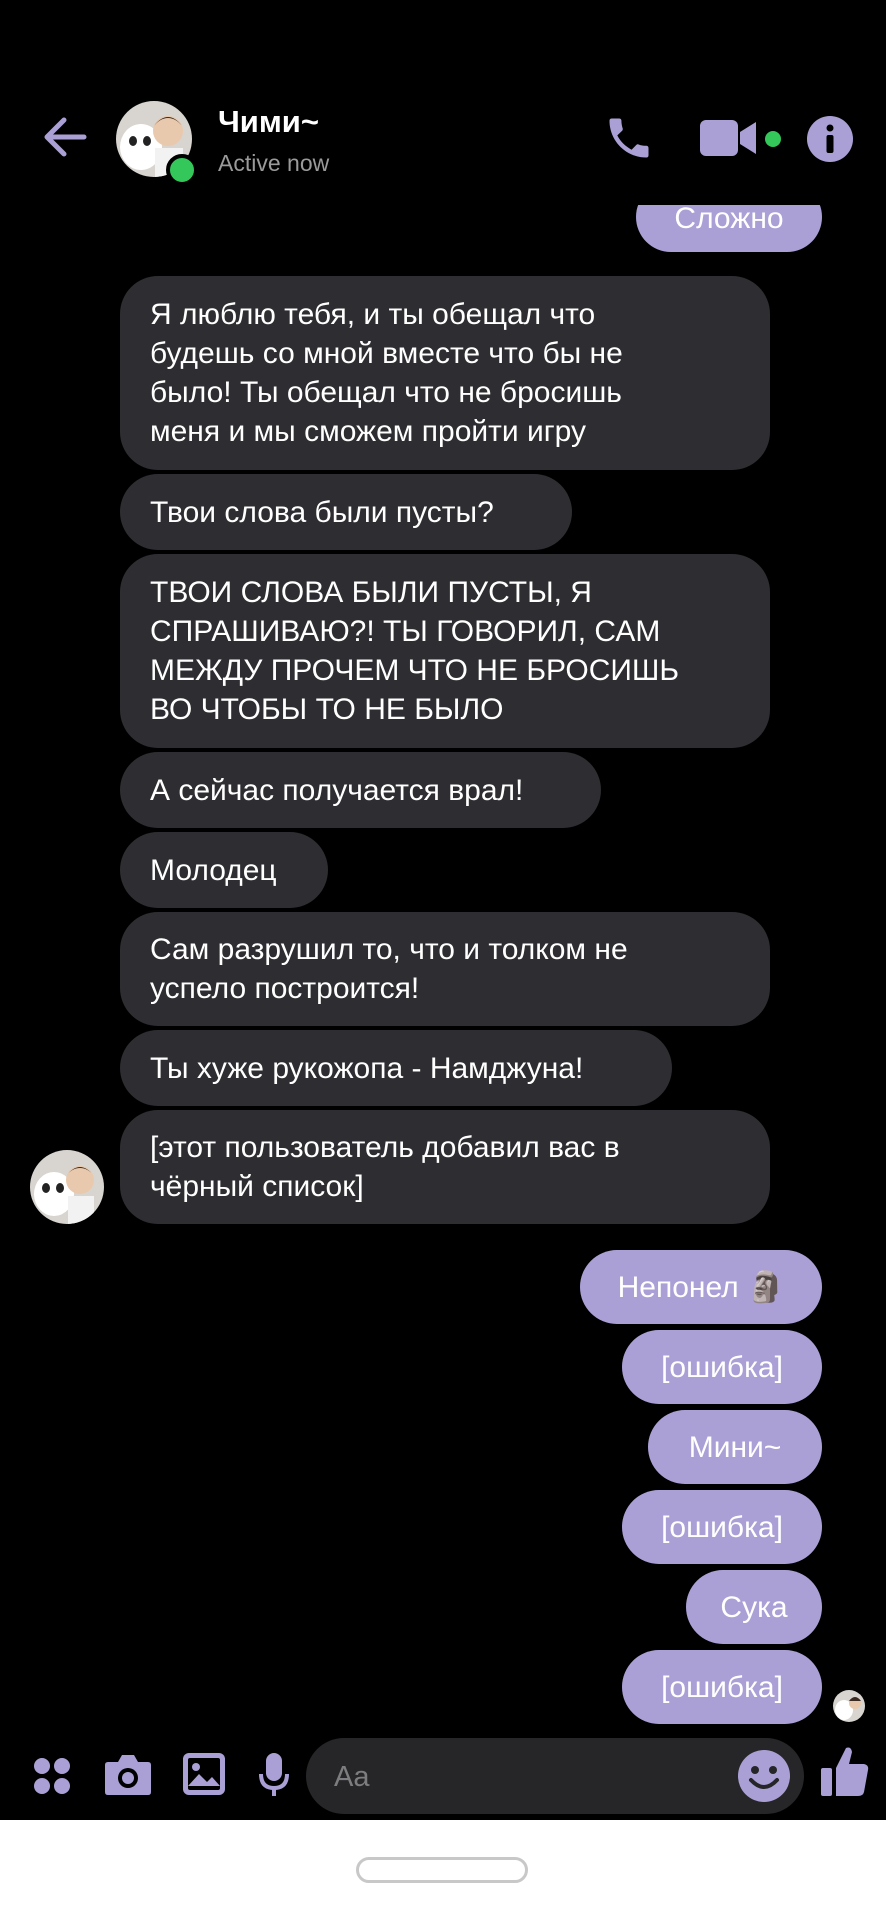 The image size is (886, 1920). What do you see at coordinates (274, 163) in the screenshot?
I see `active-status: Active now` at bounding box center [274, 163].